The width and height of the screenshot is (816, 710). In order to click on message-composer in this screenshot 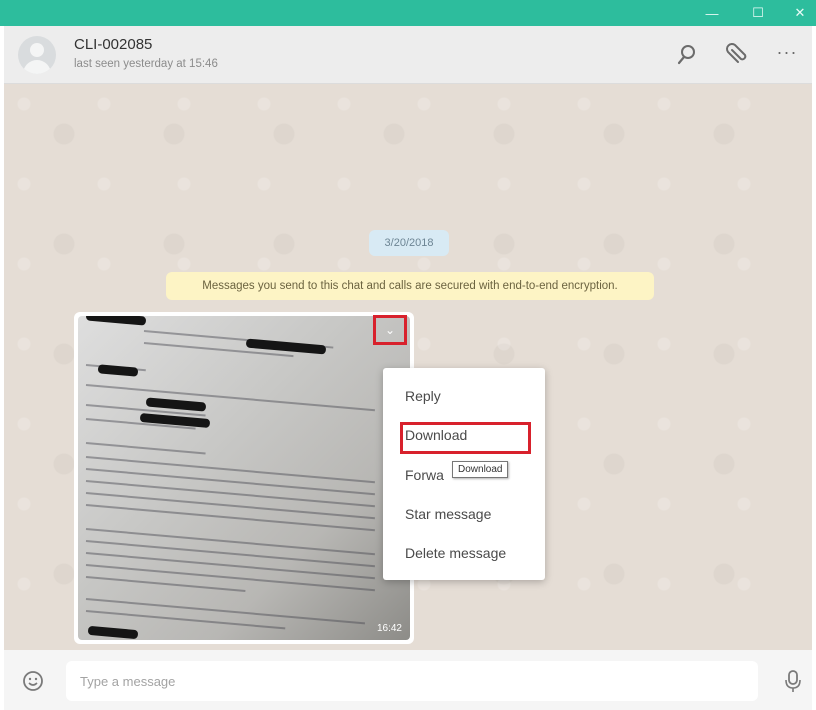, I will do `click(408, 680)`.